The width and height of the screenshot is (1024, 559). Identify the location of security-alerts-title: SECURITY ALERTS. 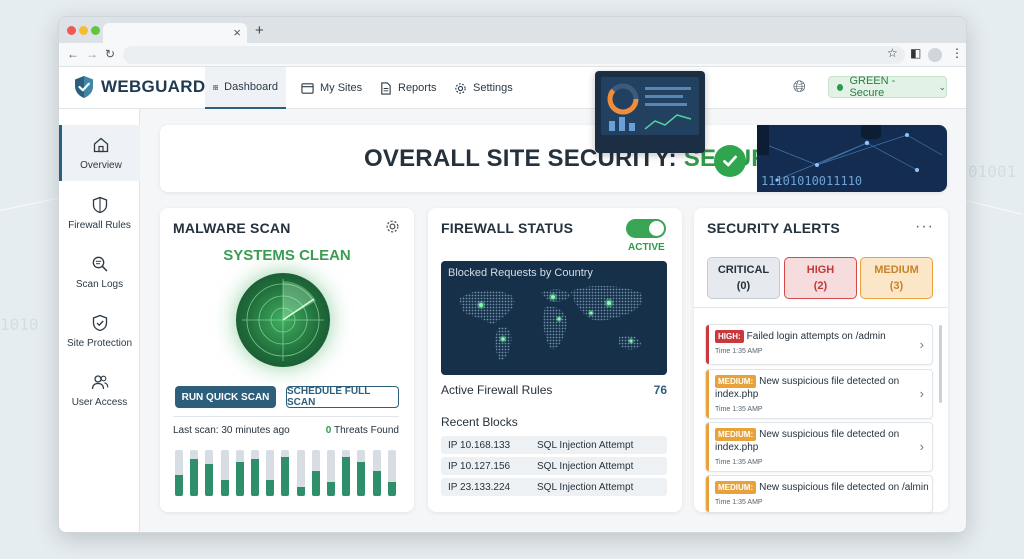
(773, 228).